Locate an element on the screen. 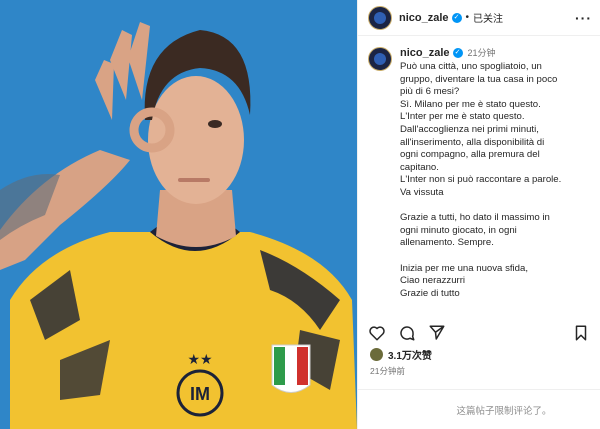  caption-line: L'Inter per me è stato questo. is located at coordinates (462, 117).